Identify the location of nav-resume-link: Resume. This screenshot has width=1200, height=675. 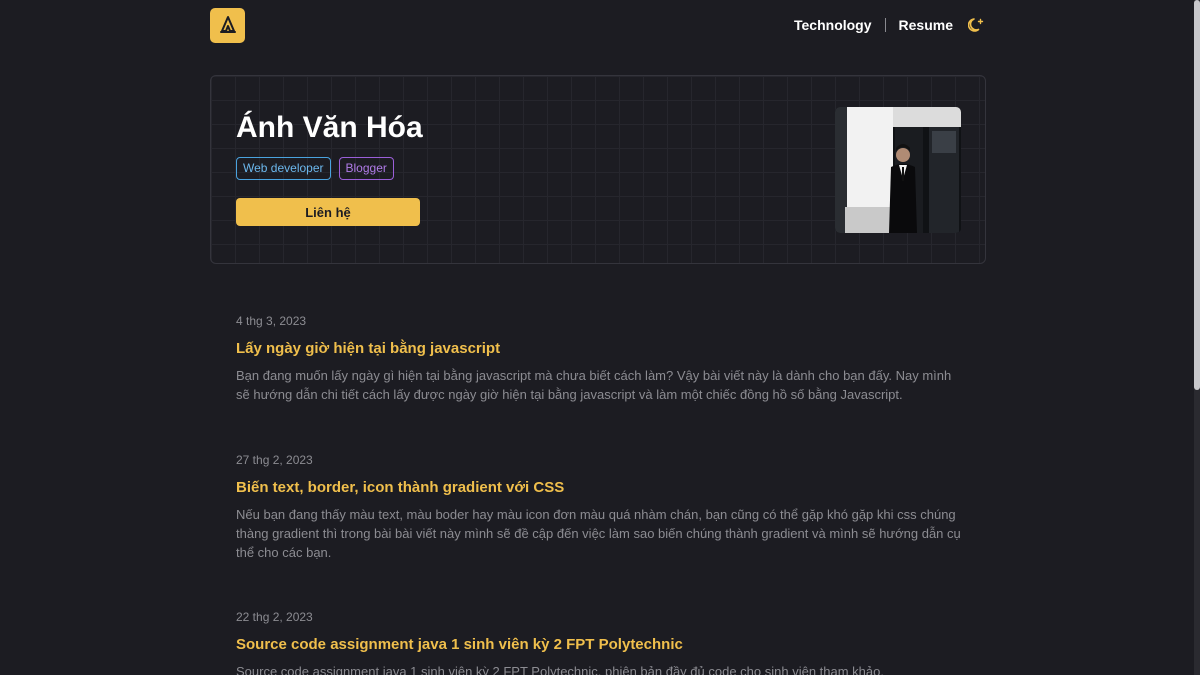
(926, 25).